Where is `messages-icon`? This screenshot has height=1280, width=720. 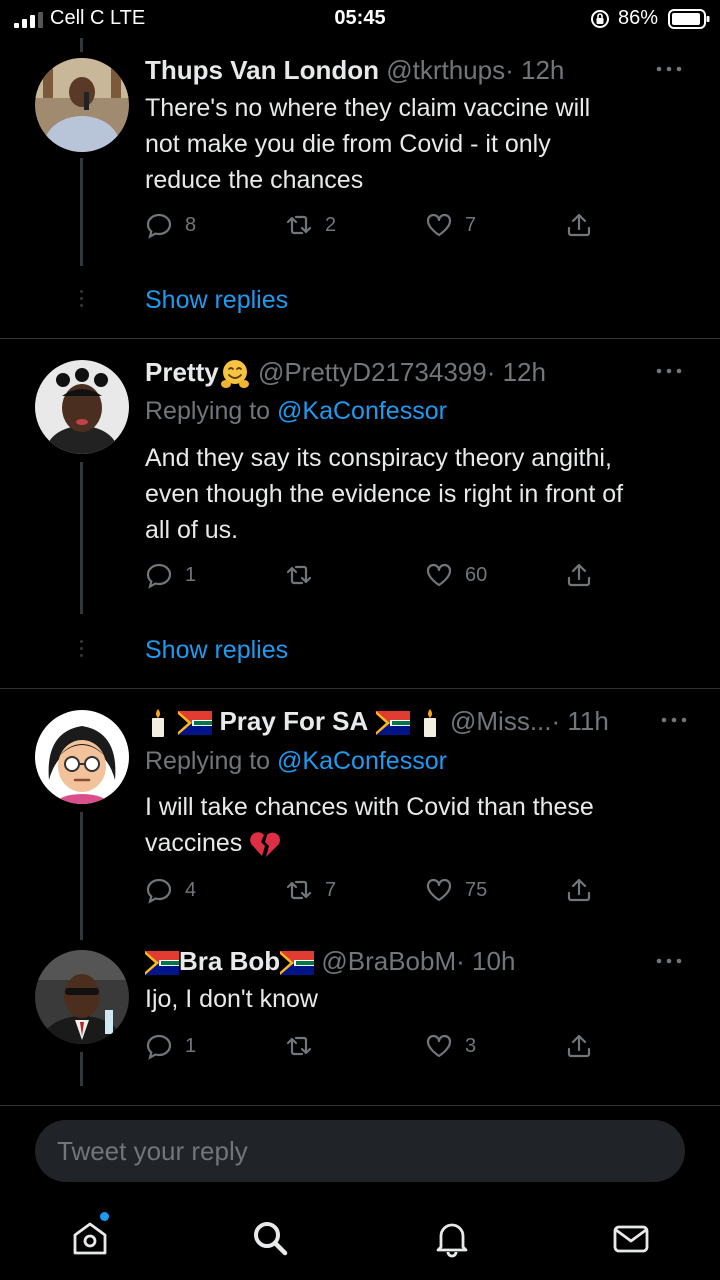 messages-icon is located at coordinates (631, 1239).